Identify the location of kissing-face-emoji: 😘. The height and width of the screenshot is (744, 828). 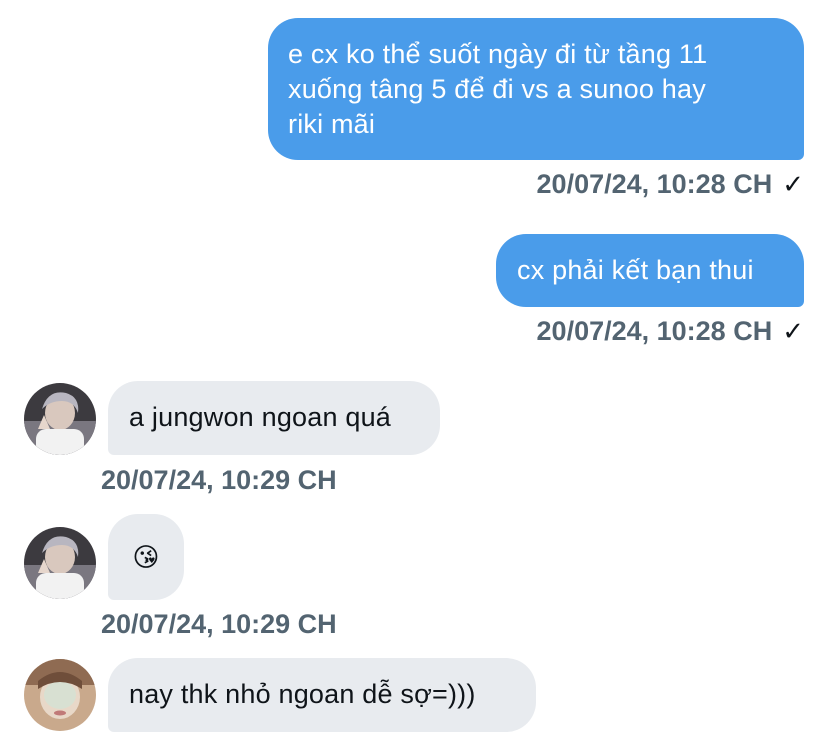
(146, 557).